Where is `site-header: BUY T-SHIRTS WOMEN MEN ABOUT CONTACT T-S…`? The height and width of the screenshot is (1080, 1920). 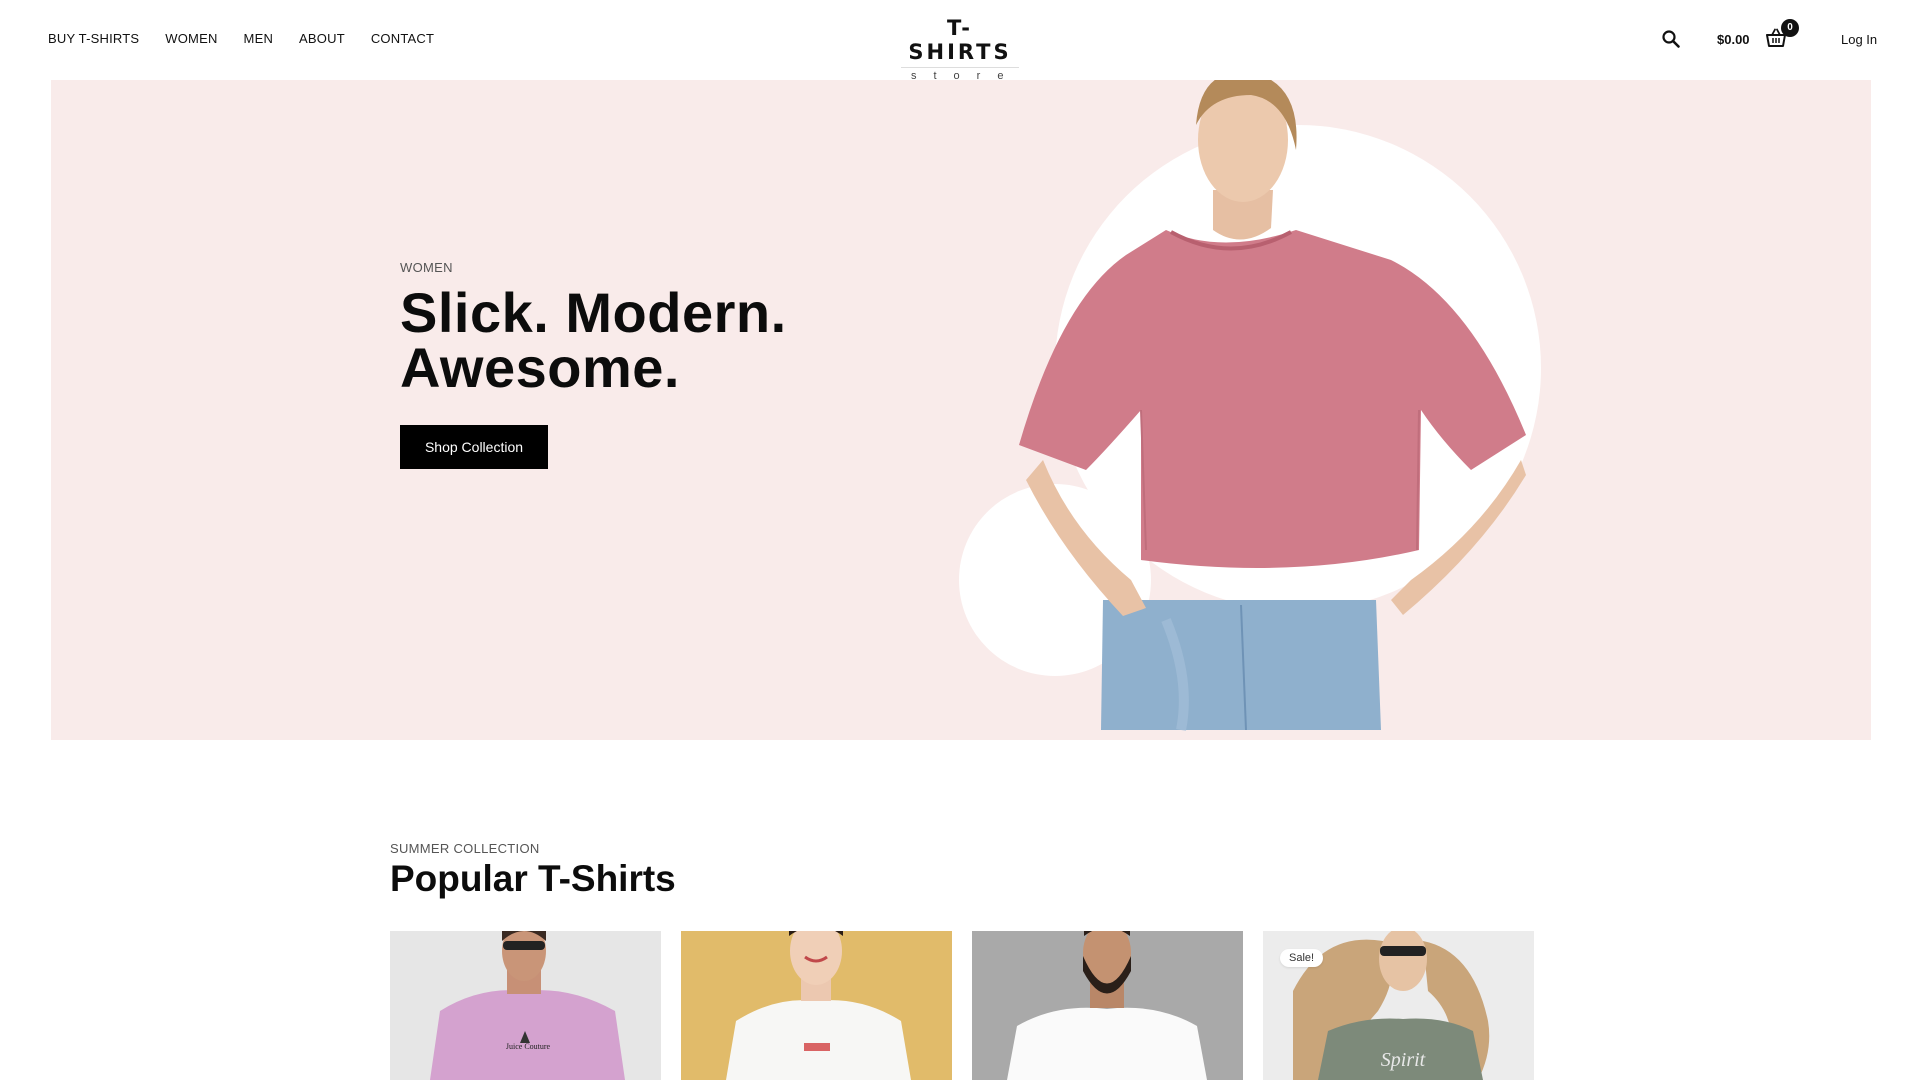 site-header: BUY T-SHIRTS WOMEN MEN ABOUT CONTACT T-S… is located at coordinates (960, 41).